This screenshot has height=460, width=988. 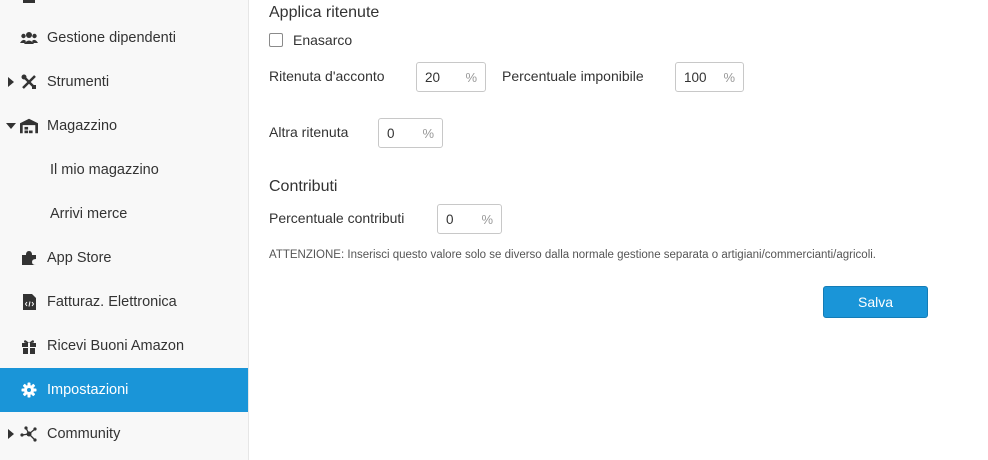 I want to click on puzzle-icon, so click(x=29, y=258).